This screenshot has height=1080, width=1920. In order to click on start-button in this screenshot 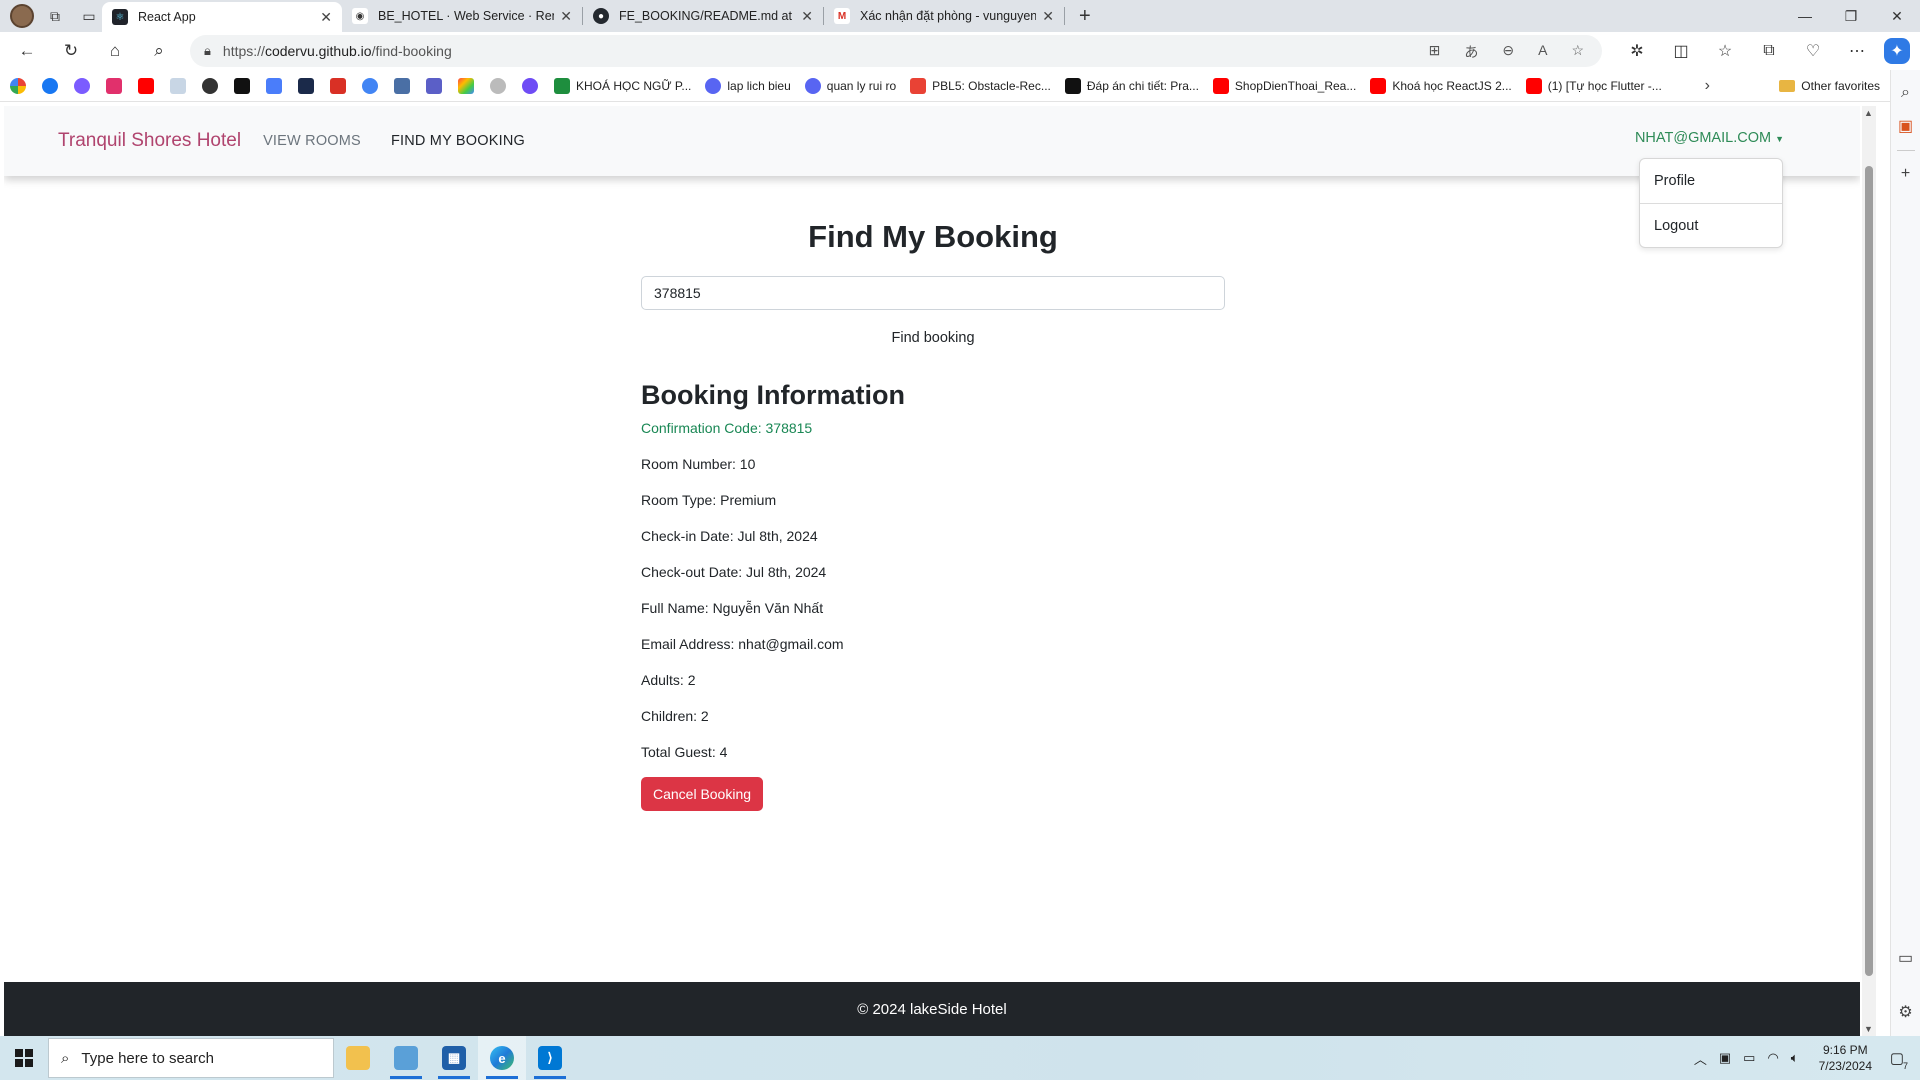, I will do `click(24, 1058)`.